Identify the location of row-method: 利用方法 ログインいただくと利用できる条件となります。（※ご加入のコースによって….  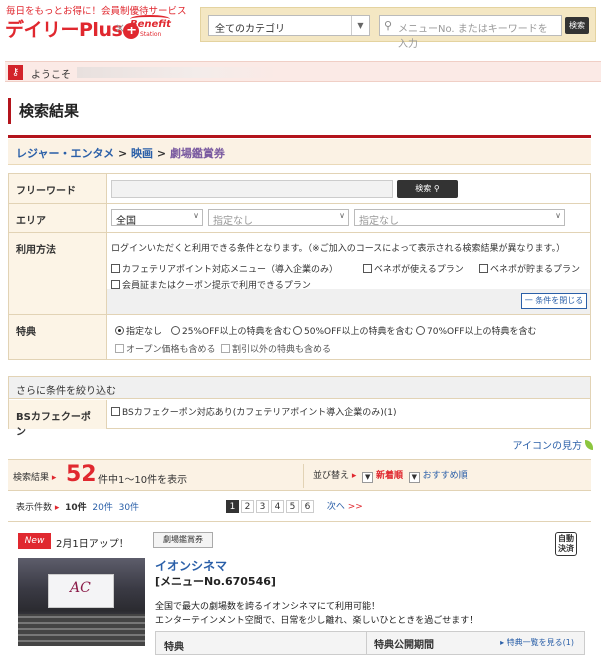
(299, 274).